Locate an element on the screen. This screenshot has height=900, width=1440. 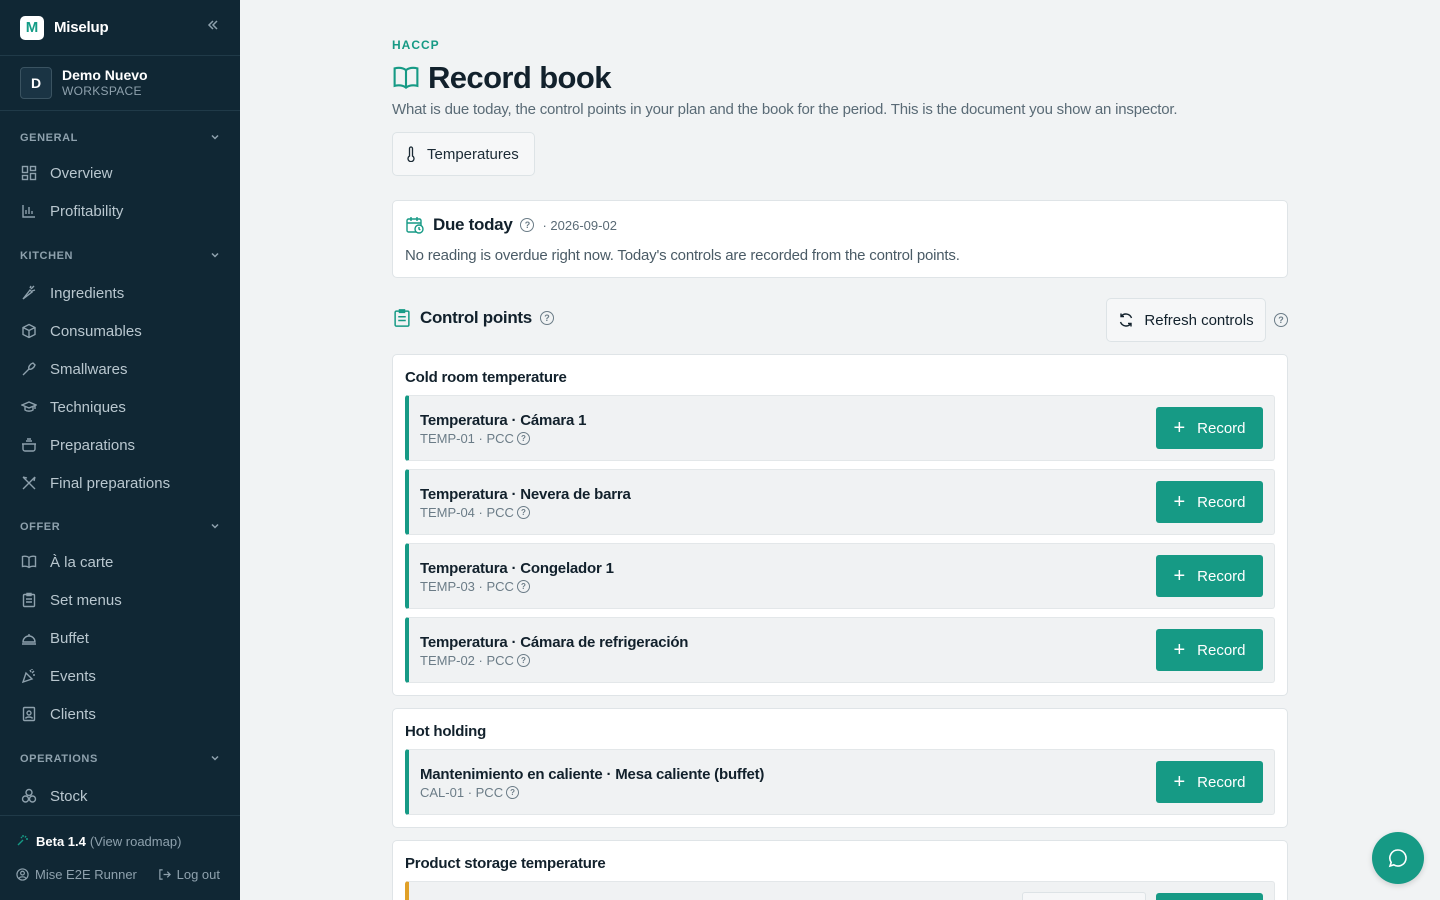
refresh-icon is located at coordinates (1126, 320).